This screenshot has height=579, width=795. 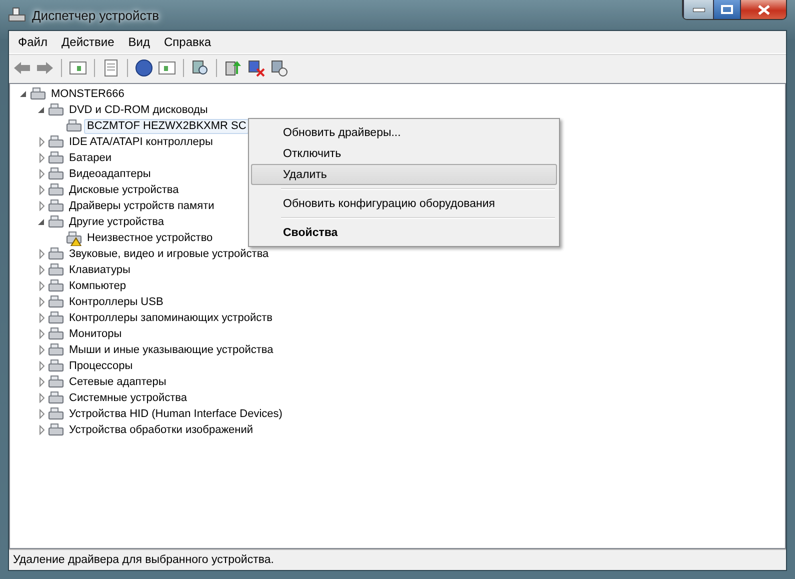 What do you see at coordinates (171, 350) in the screenshot?
I see `tree-item: Мыши и иные указывающие устройства` at bounding box center [171, 350].